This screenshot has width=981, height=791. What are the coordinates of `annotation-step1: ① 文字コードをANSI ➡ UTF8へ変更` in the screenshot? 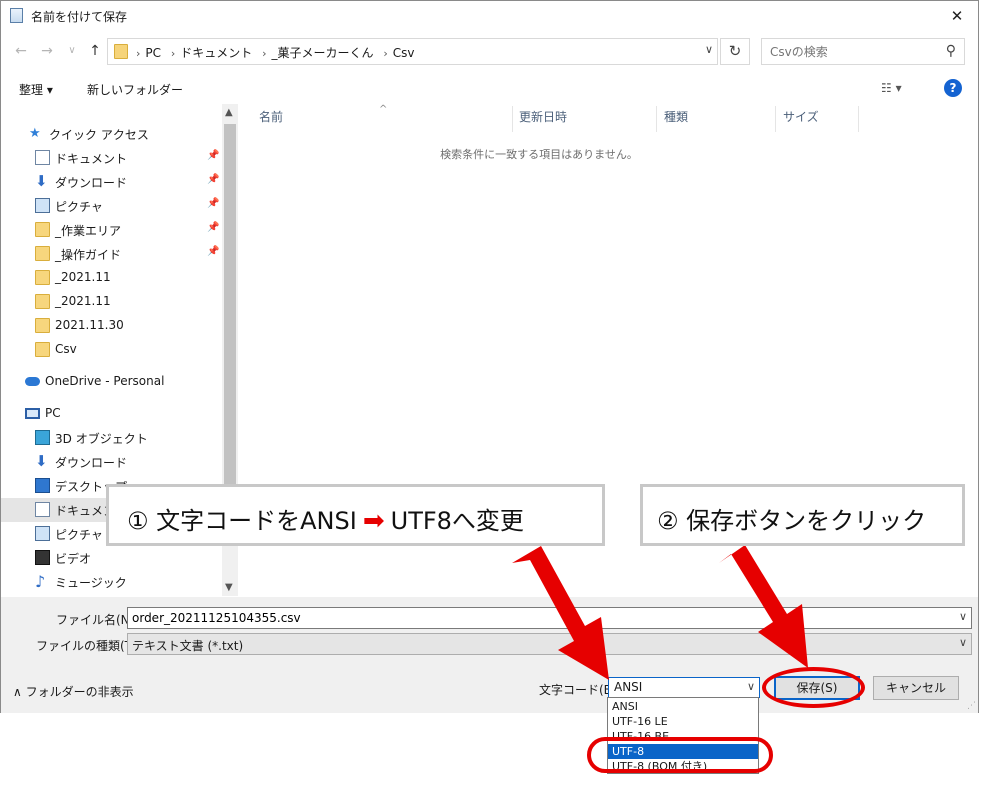 It's located at (355, 515).